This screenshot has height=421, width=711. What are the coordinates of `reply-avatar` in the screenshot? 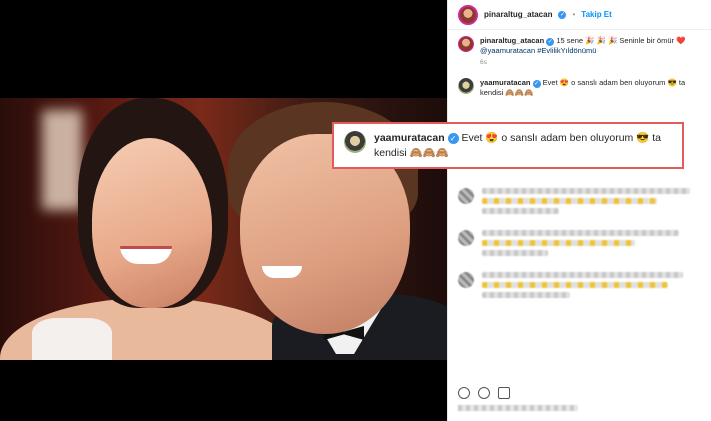 It's located at (466, 86).